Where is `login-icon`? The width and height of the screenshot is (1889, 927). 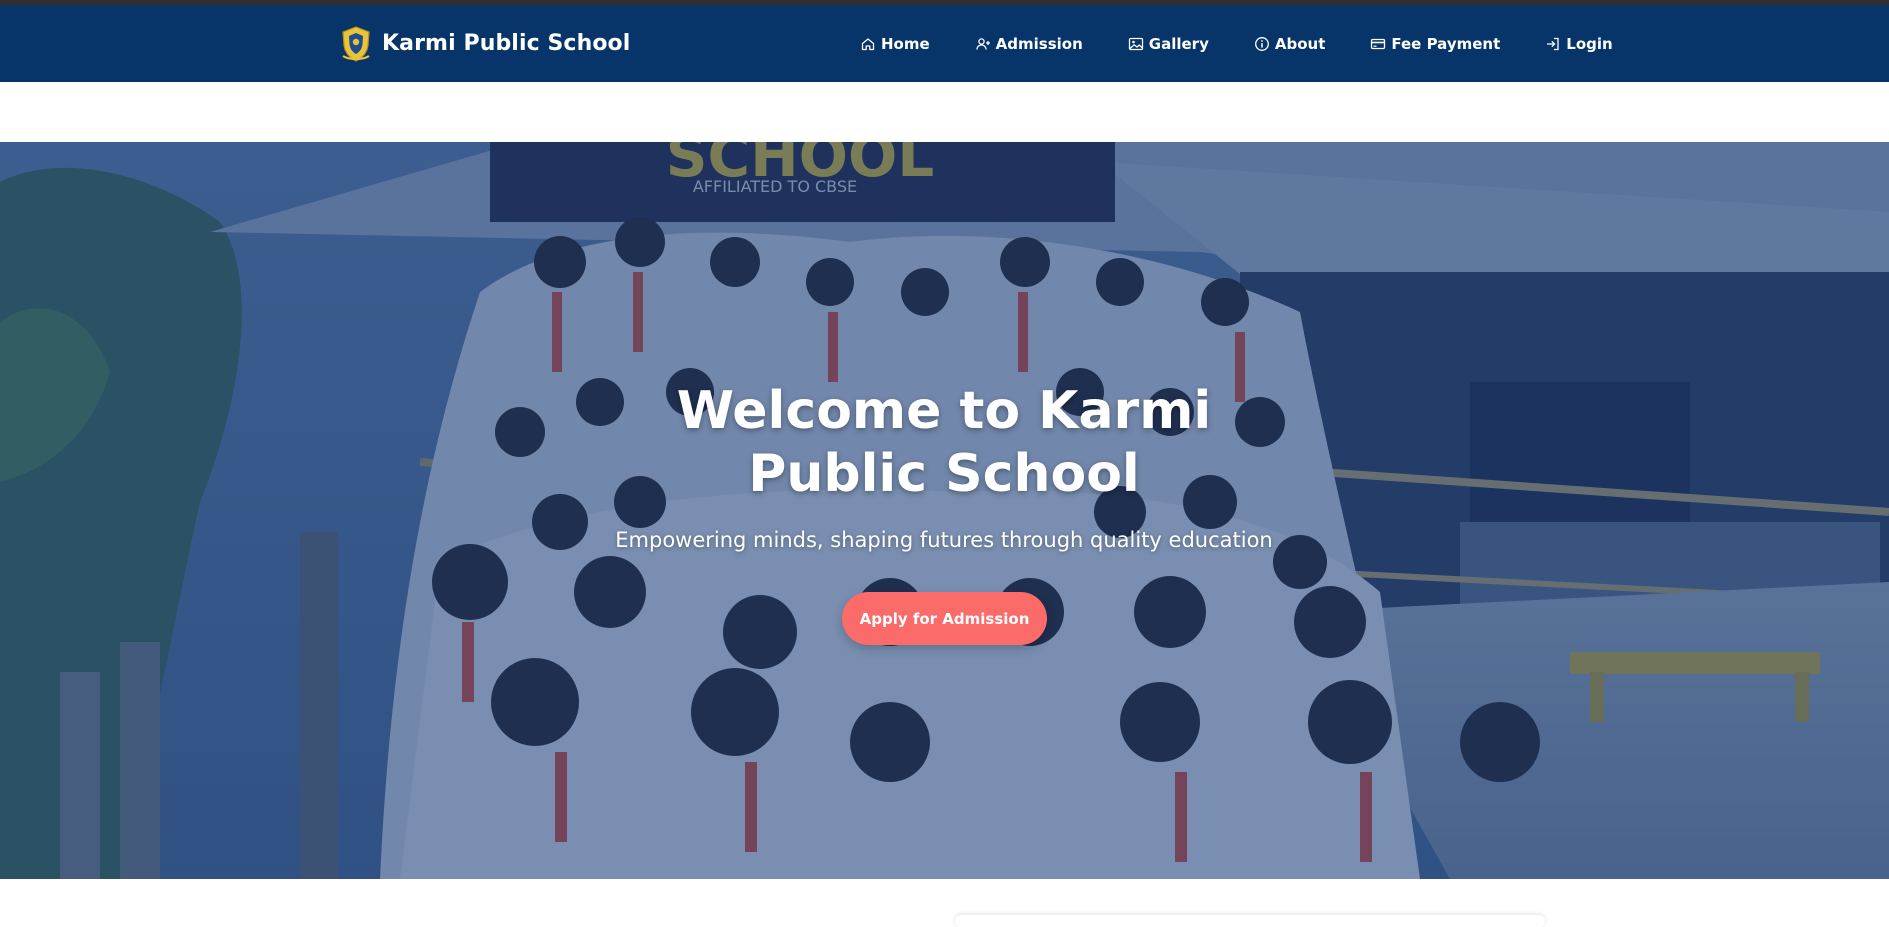 login-icon is located at coordinates (1553, 43).